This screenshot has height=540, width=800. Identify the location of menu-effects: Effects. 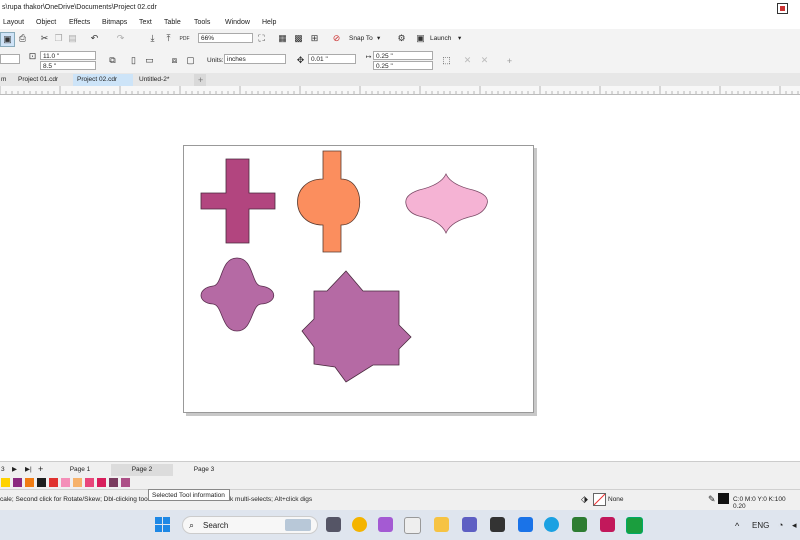
(79, 22).